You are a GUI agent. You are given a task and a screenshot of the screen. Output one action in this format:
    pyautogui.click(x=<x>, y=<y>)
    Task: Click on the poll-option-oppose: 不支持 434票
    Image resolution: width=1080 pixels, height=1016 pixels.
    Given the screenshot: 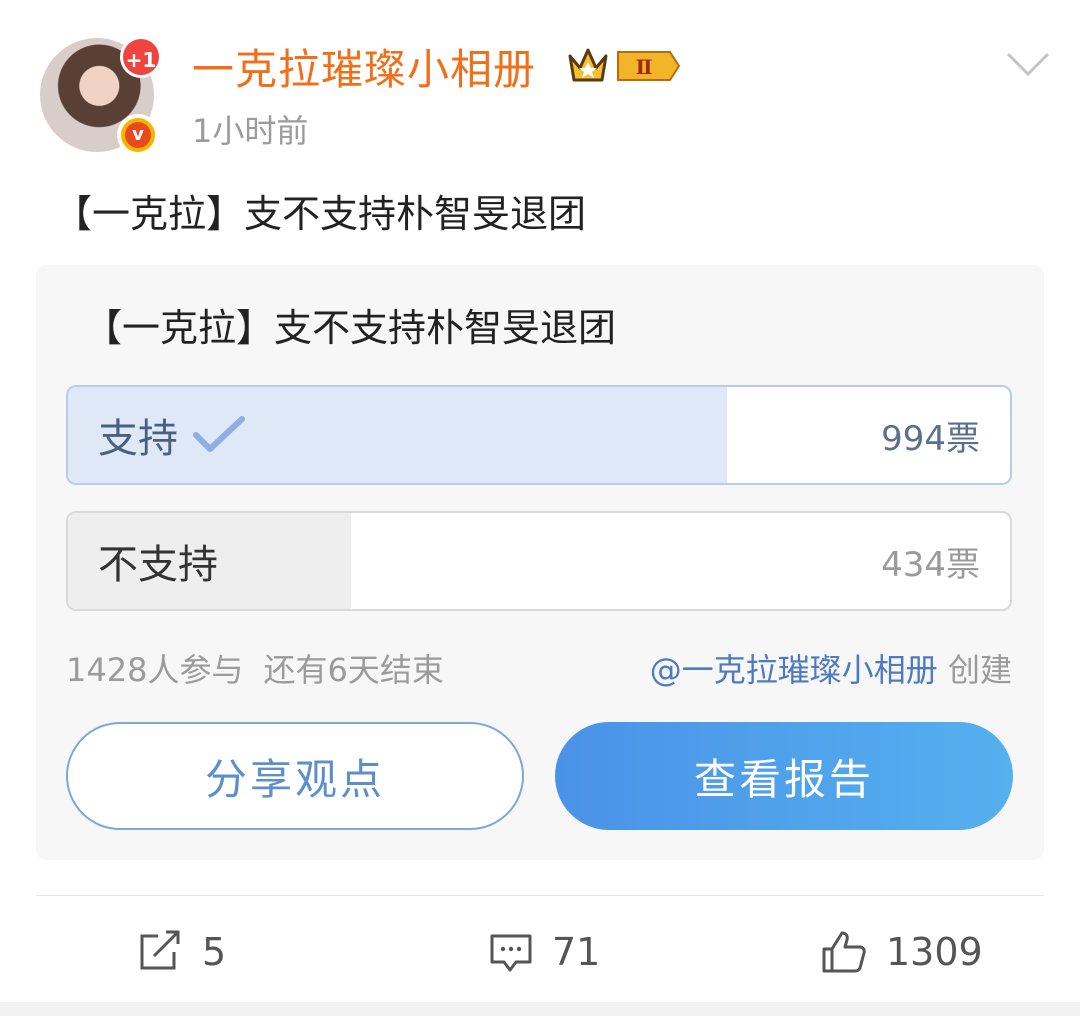 What is the action you would take?
    pyautogui.click(x=539, y=561)
    